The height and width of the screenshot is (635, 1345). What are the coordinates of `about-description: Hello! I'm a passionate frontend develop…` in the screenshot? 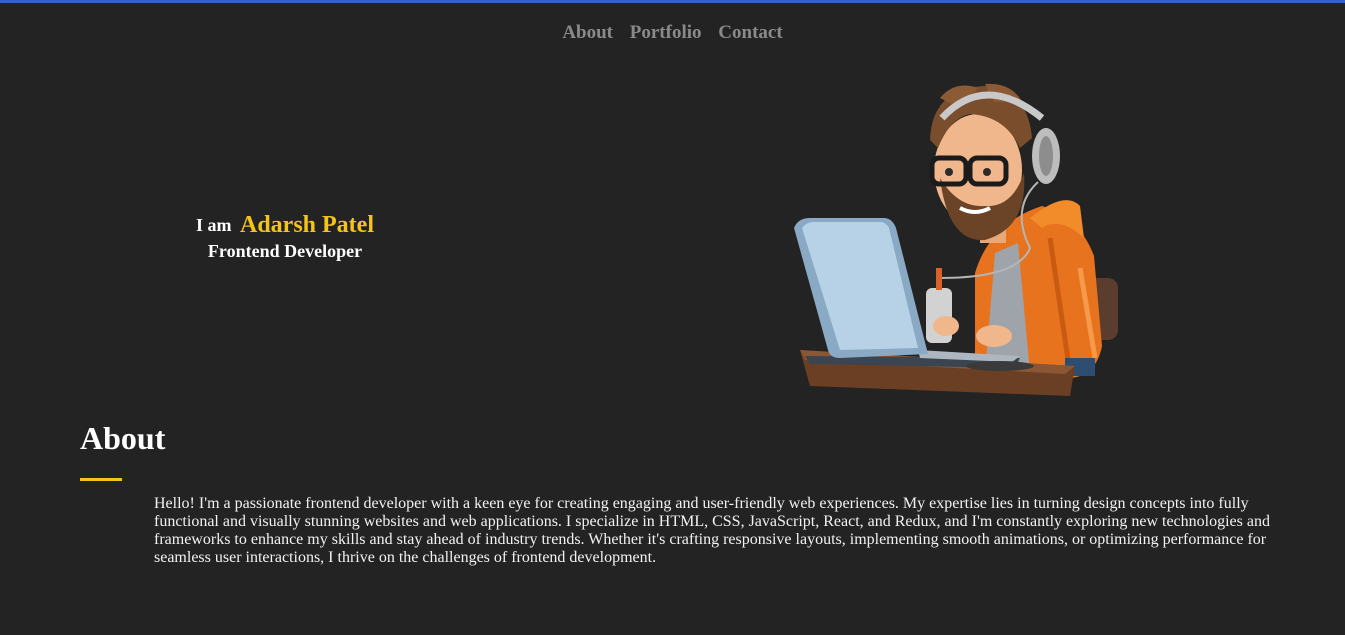 It's located at (712, 530).